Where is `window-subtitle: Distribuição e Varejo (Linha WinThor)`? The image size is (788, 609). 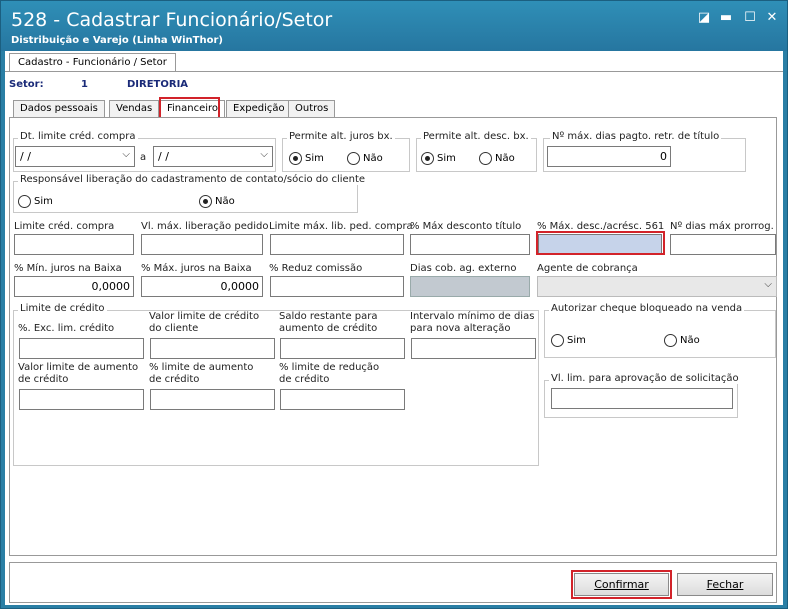
window-subtitle: Distribuição e Varejo (Linha WinThor) is located at coordinates (117, 40).